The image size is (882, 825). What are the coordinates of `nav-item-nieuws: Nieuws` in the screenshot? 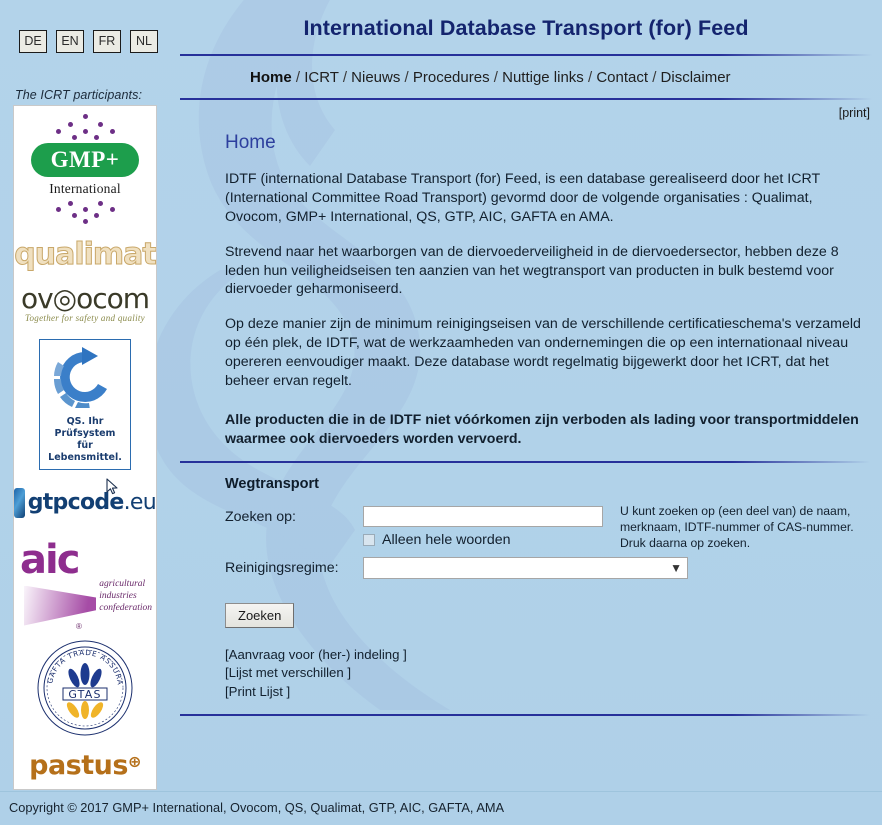 It's located at (375, 77).